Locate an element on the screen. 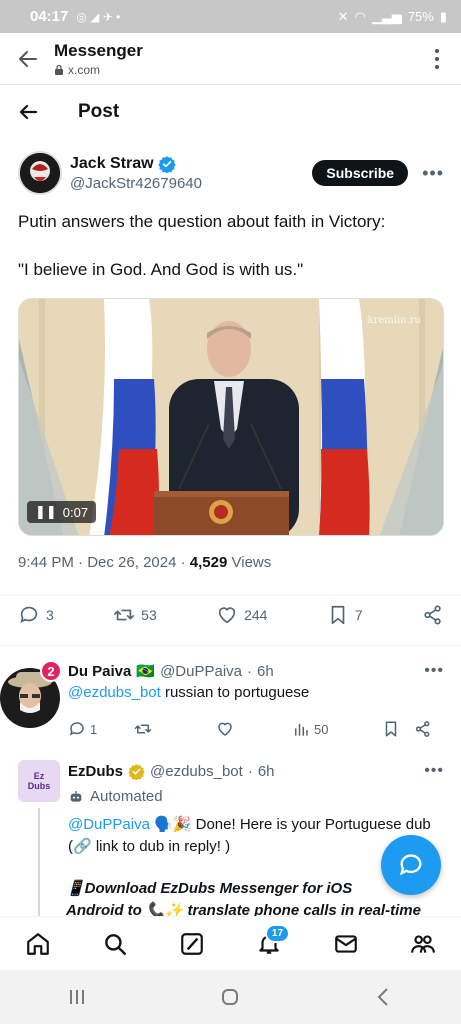 The height and width of the screenshot is (1024, 461). like-button: 244 is located at coordinates (241, 615).